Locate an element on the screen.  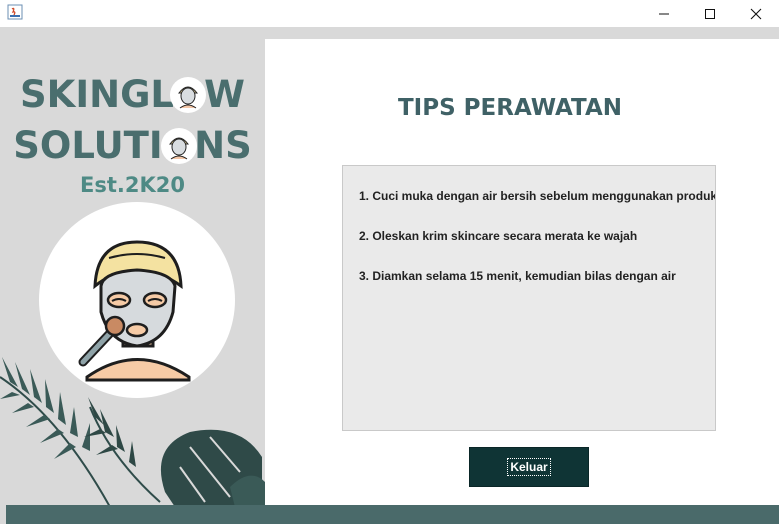
brand-title-line1: SKINGLOW is located at coordinates (132, 94).